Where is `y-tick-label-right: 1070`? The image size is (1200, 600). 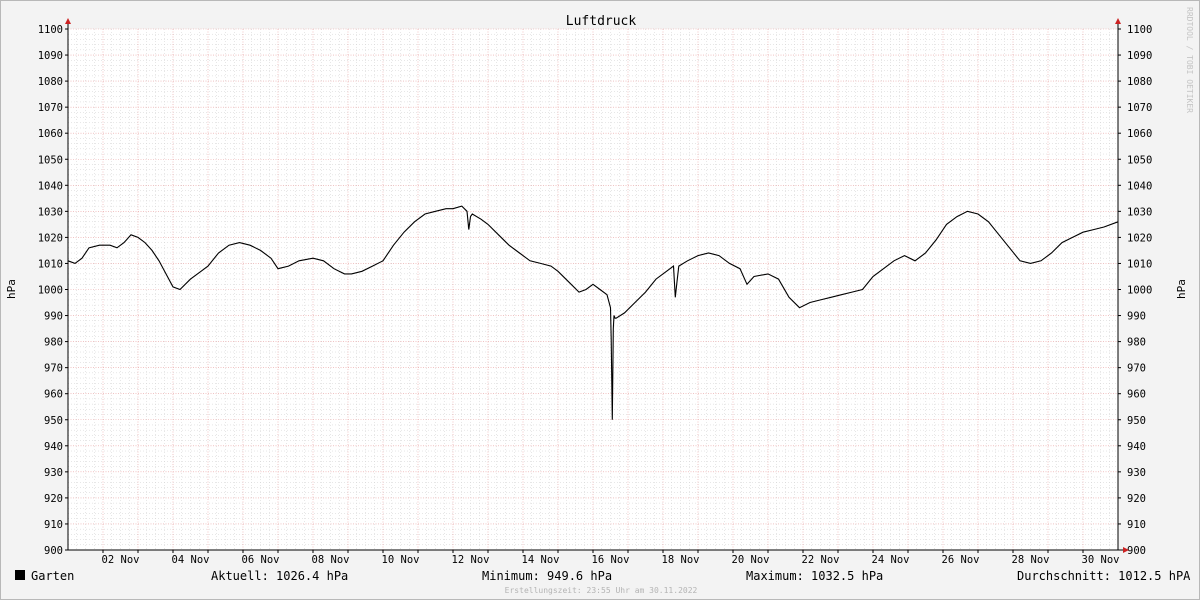 y-tick-label-right: 1070 is located at coordinates (1139, 108).